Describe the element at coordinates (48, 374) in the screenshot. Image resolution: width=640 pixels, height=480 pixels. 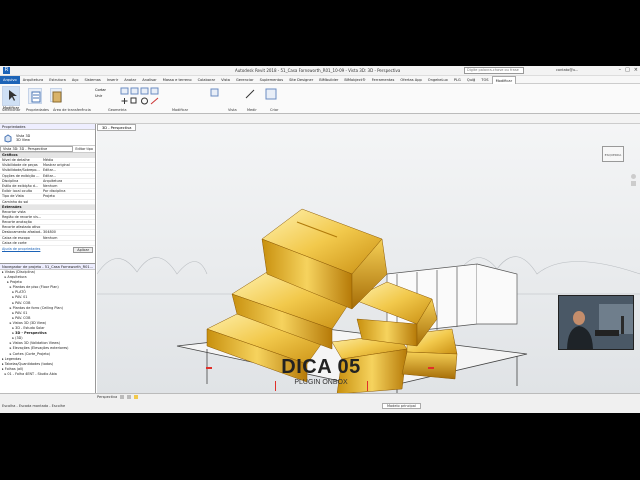
I see `browser-item: ▸ 01 - Folha 4ENT - Studio Abia` at that location.